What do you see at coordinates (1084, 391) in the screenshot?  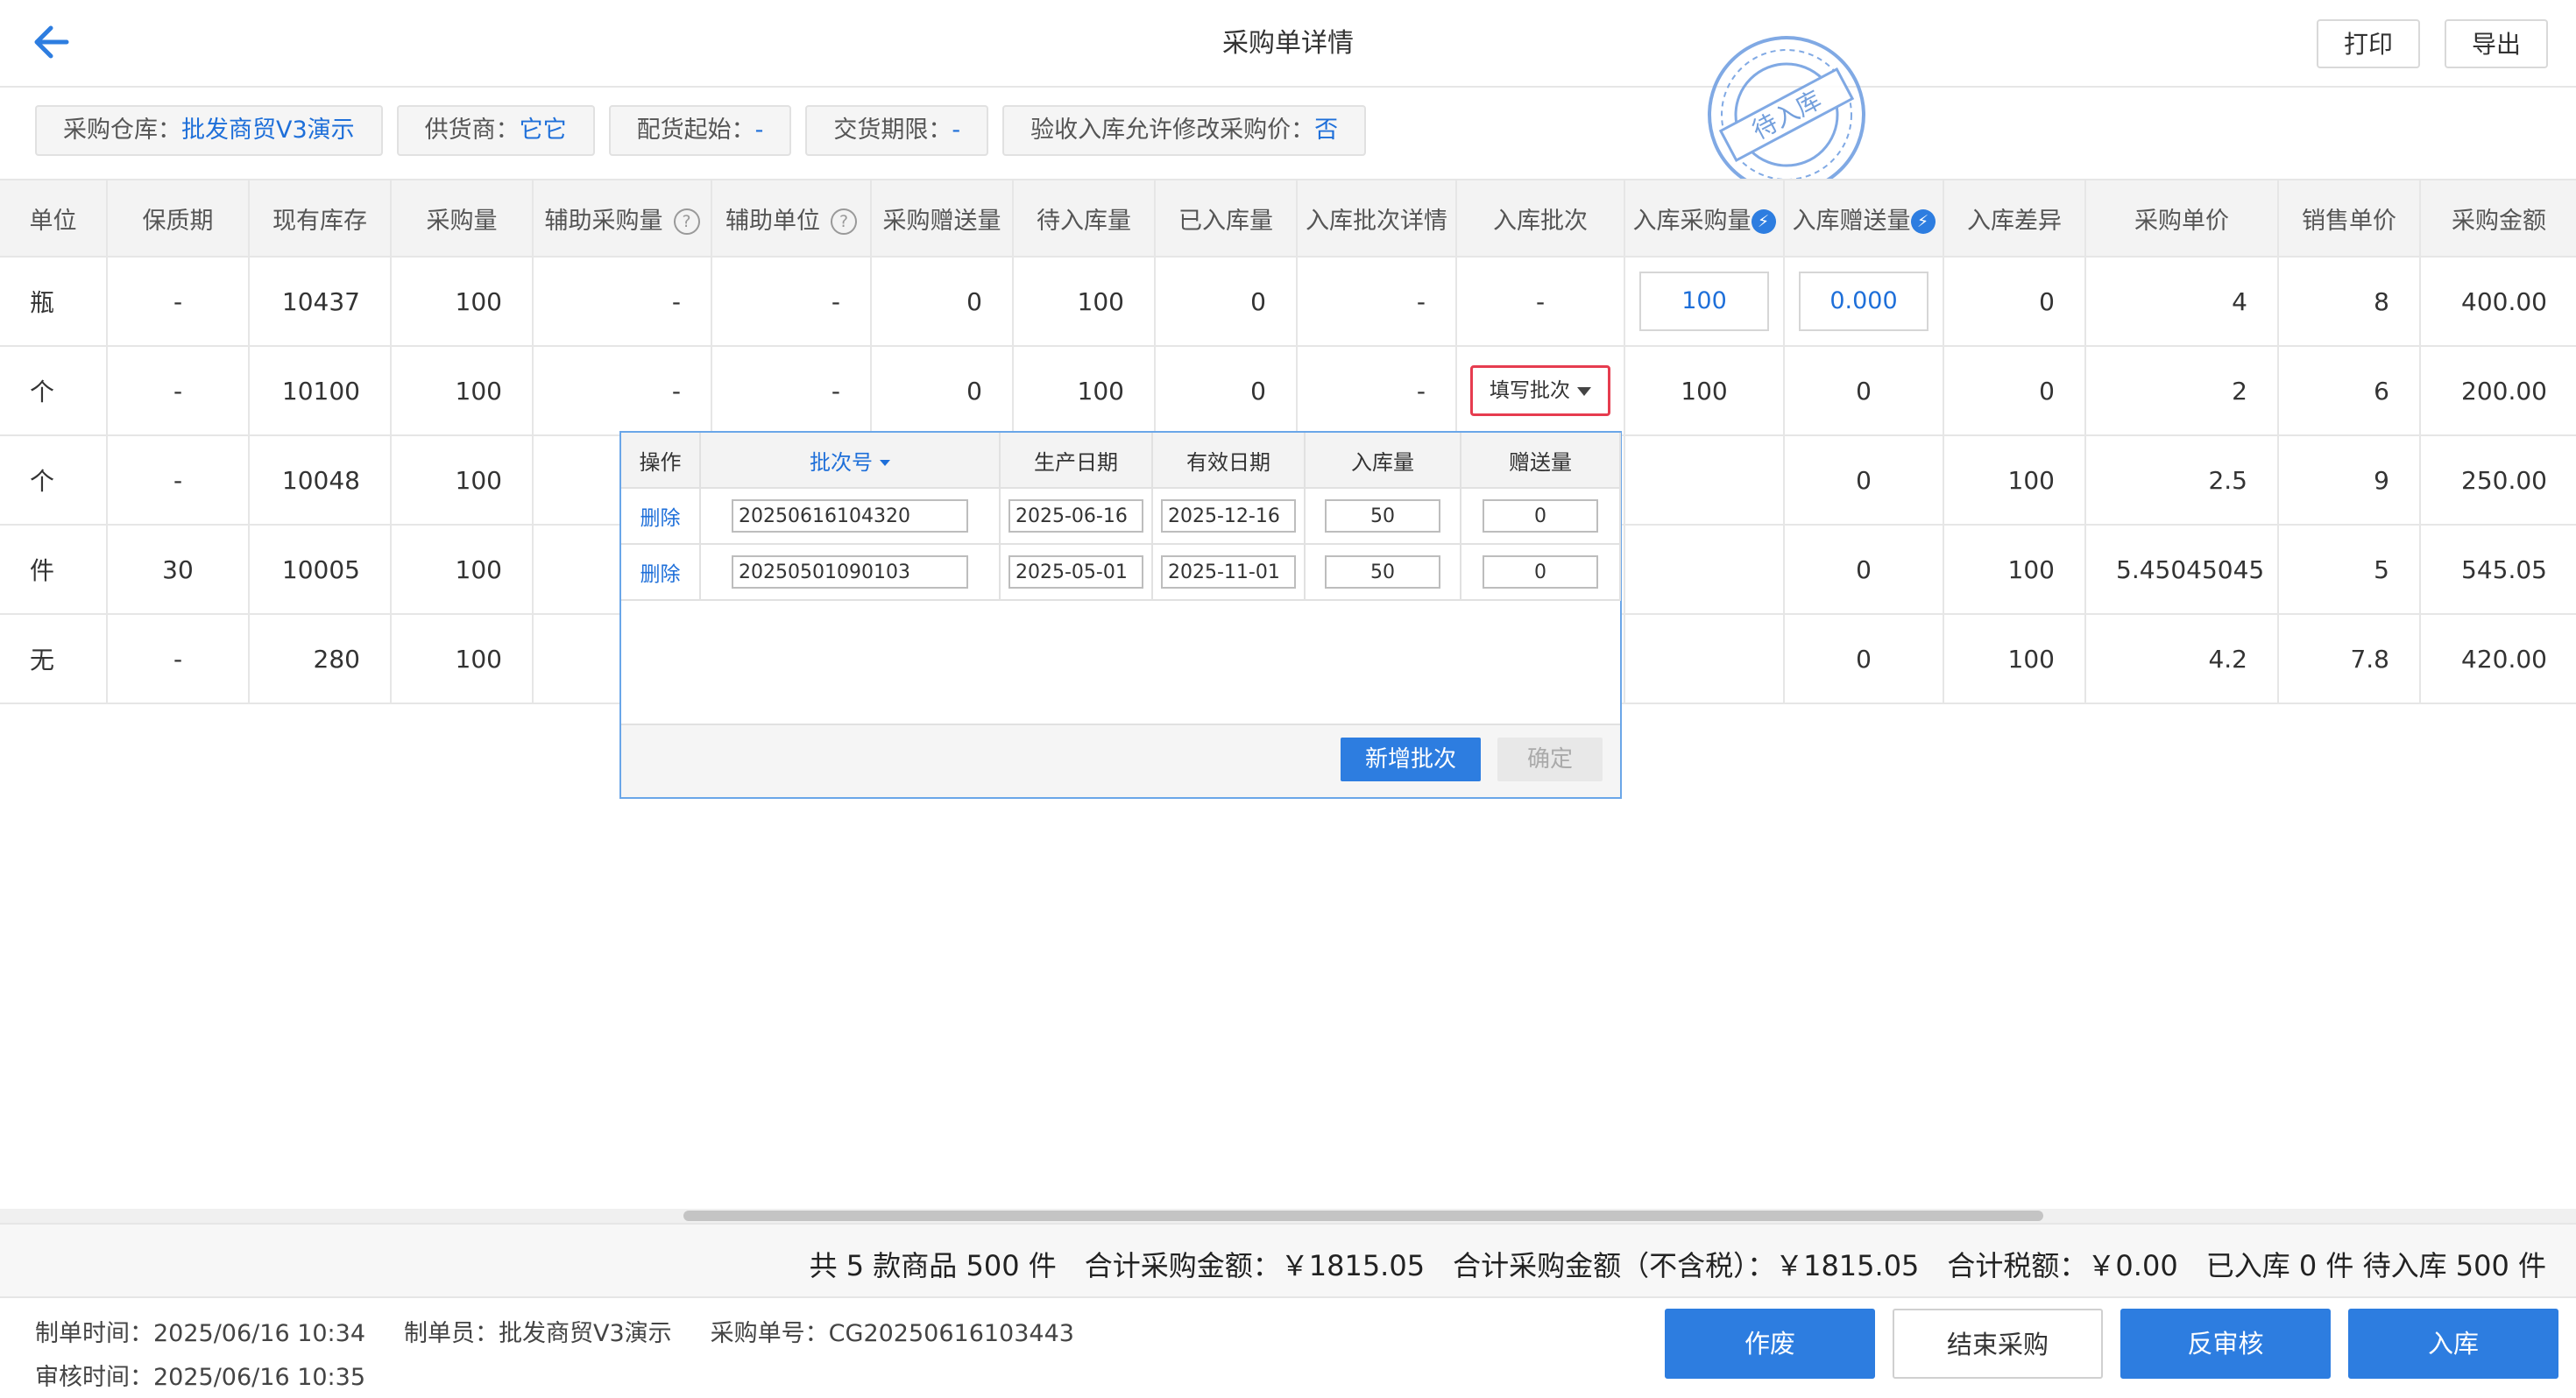 I see `cell-pending-qty: 100` at bounding box center [1084, 391].